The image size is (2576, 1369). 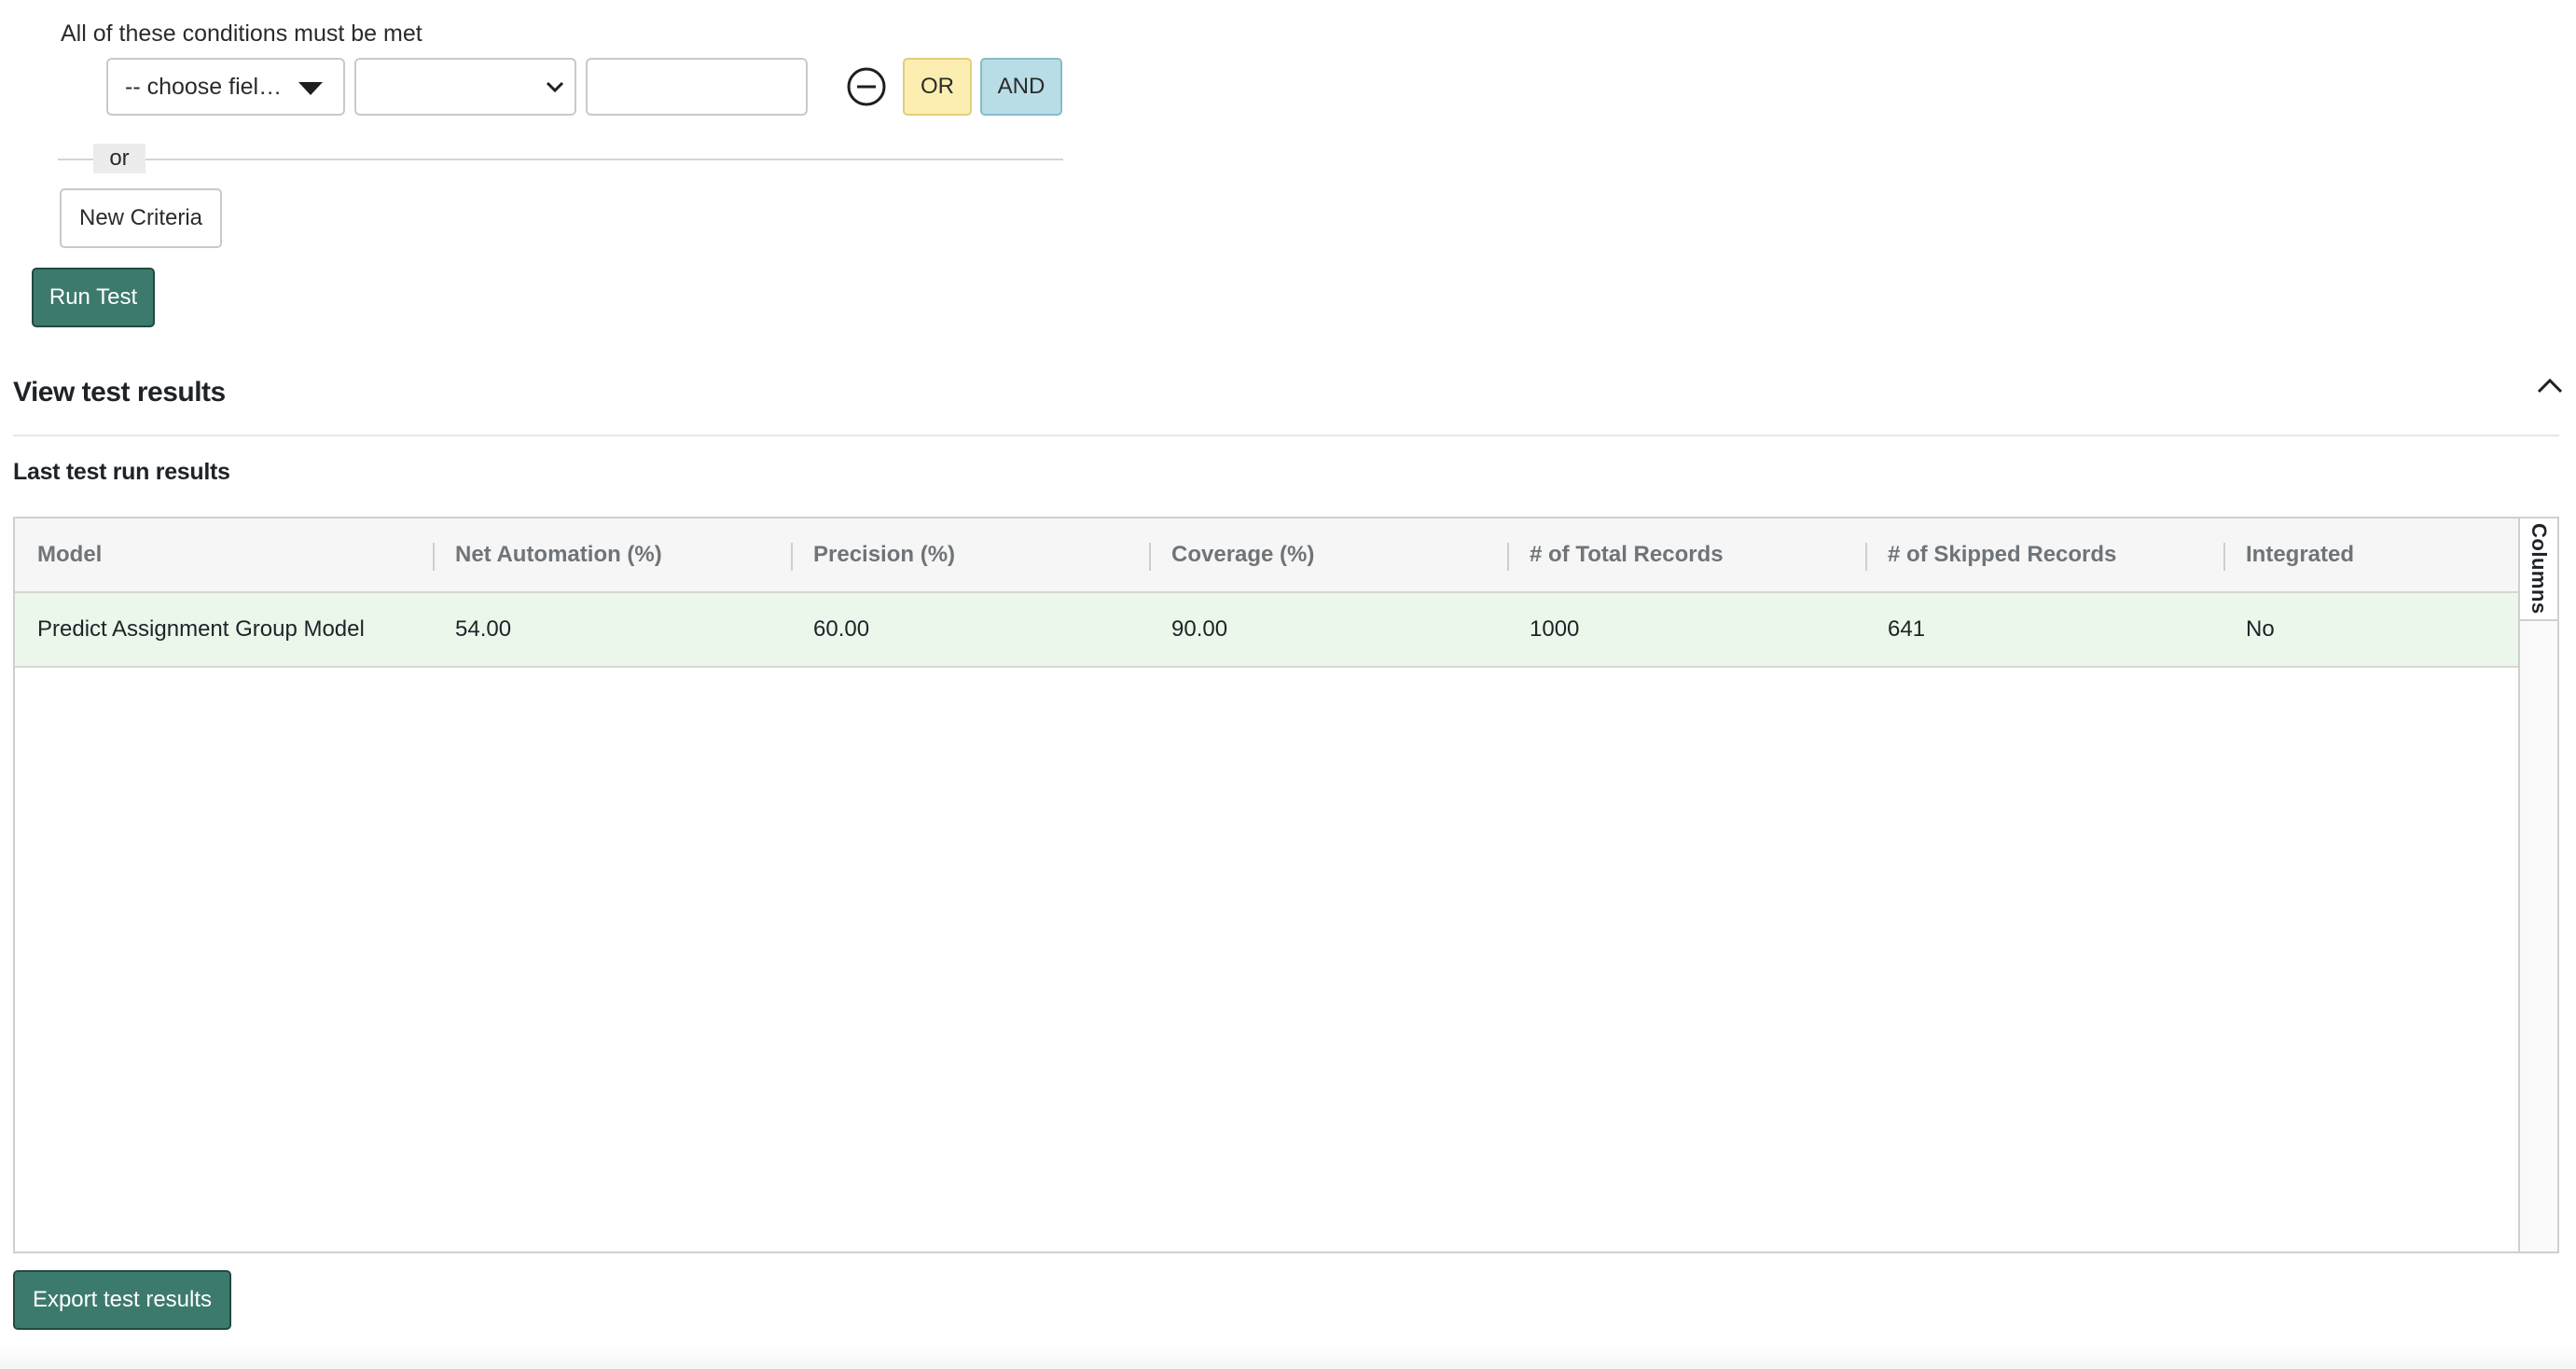 I want to click on cell-coverage: 90.00, so click(x=1199, y=629).